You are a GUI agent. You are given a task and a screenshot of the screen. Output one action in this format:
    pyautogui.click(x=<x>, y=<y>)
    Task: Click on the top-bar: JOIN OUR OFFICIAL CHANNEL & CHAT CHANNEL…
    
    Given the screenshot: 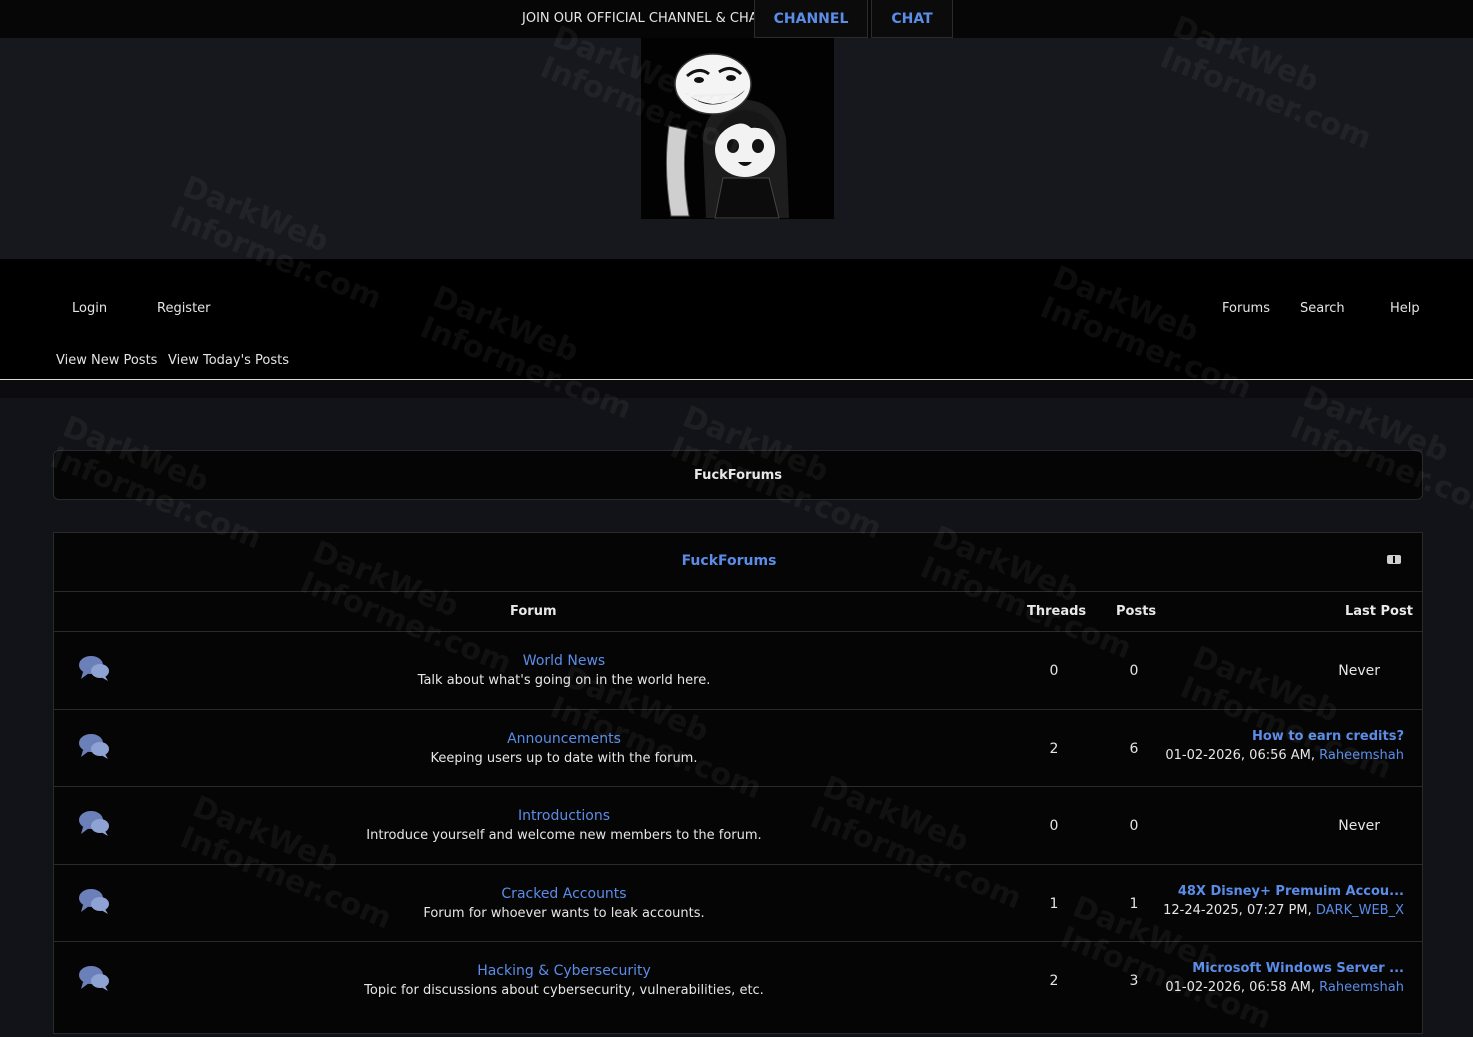 What is the action you would take?
    pyautogui.click(x=736, y=19)
    